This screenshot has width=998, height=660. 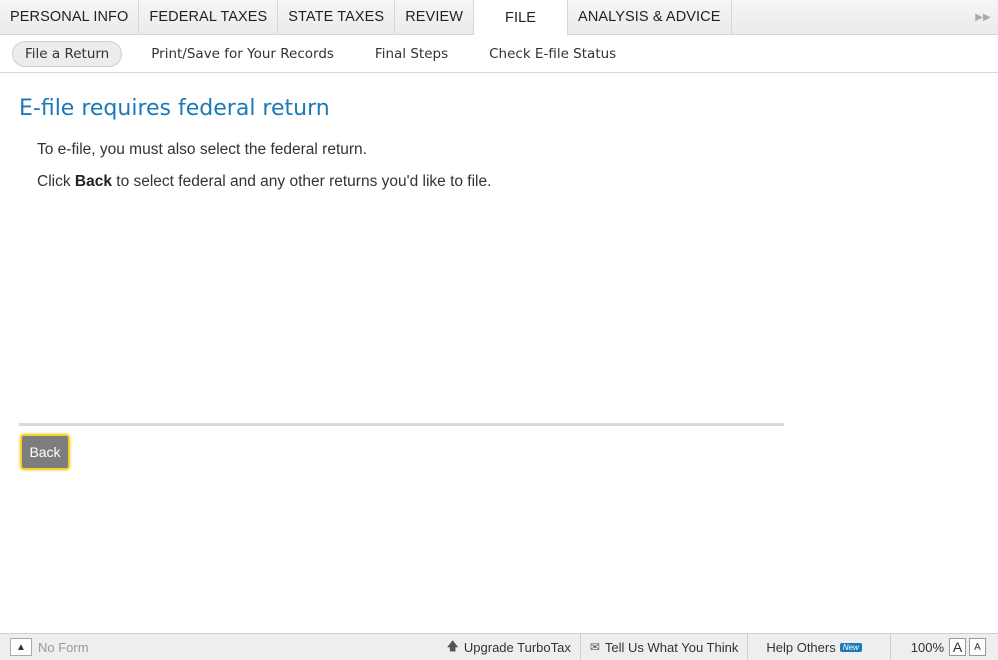 I want to click on feedback-link: ✉ Tell Us What You Think, so click(x=663, y=647).